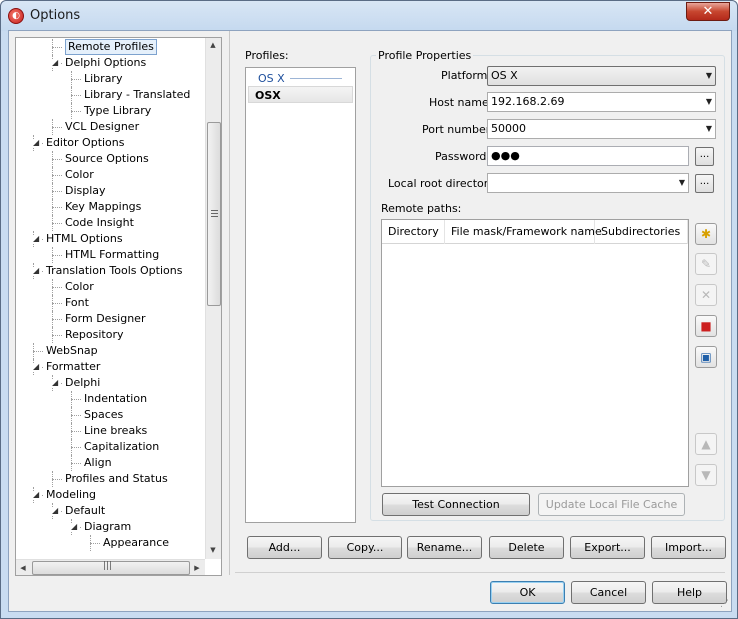 The image size is (738, 619). What do you see at coordinates (137, 95) in the screenshot?
I see `tree-item: Library - Translated` at bounding box center [137, 95].